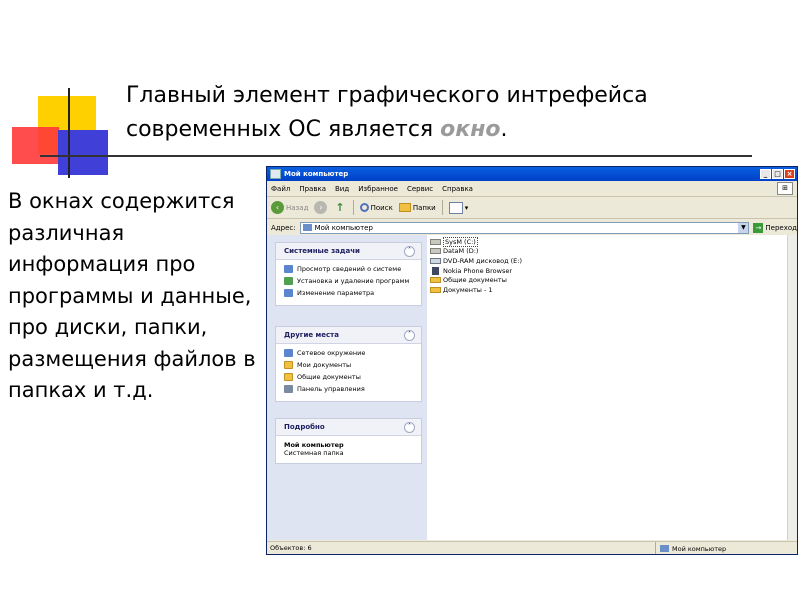 This screenshot has width=800, height=600. What do you see at coordinates (466, 207) in the screenshot?
I see `chevron-down-icon: ▾` at bounding box center [466, 207].